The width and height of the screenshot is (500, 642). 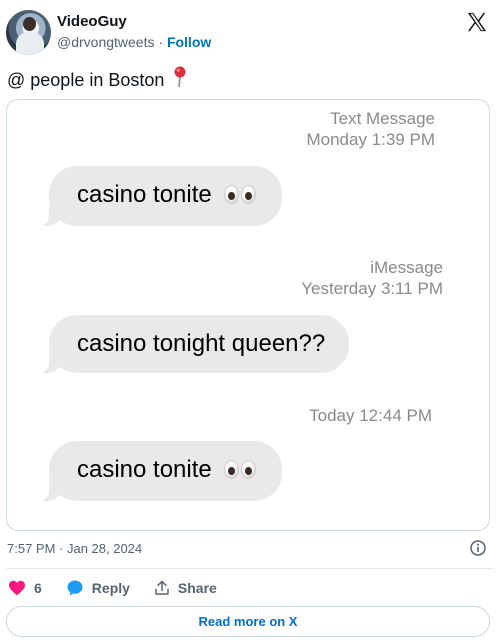 I want to click on message-bubble-1: casino tonite, so click(x=159, y=196).